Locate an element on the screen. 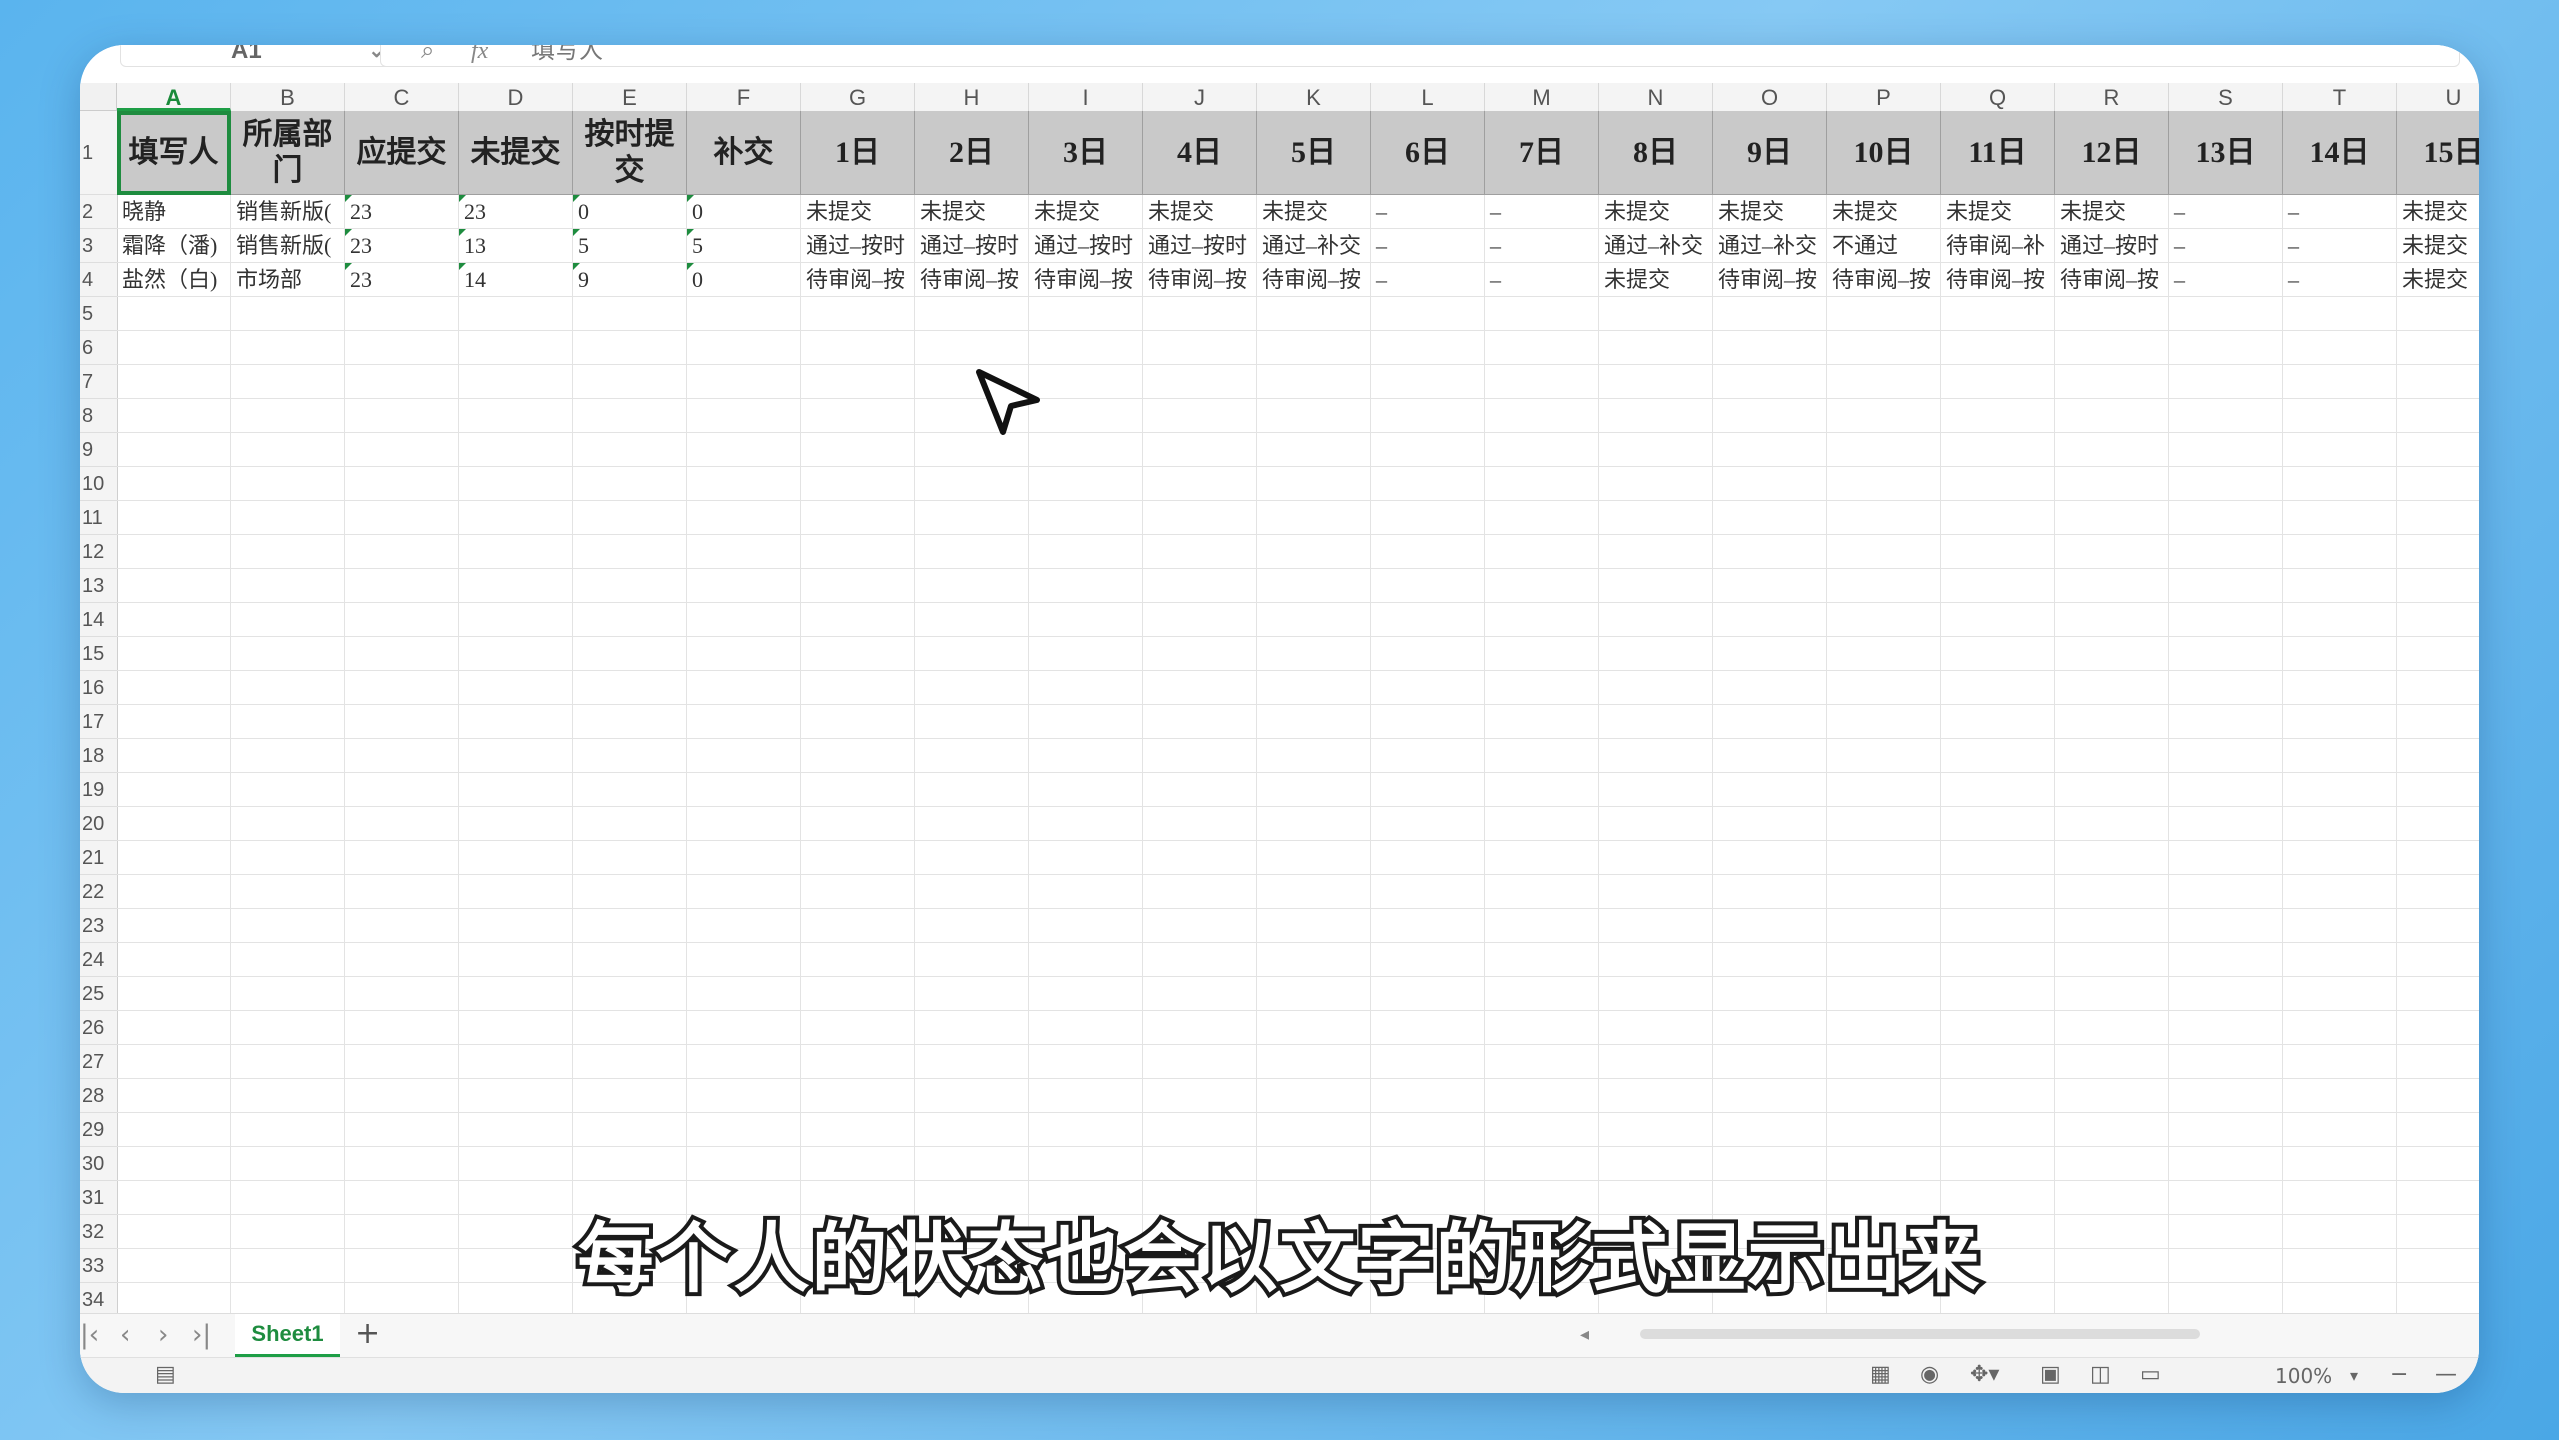 Image resolution: width=2559 pixels, height=1440 pixels. cell-r2: 未提交 is located at coordinates (2112, 212).